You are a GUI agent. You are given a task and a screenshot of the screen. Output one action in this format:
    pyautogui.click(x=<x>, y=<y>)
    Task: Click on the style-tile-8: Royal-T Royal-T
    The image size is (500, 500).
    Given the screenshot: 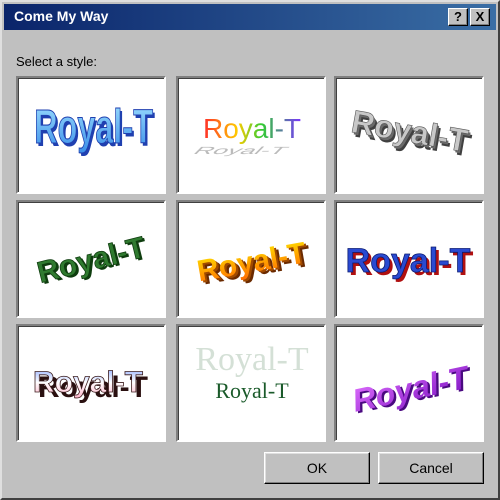 What is the action you would take?
    pyautogui.click(x=251, y=383)
    